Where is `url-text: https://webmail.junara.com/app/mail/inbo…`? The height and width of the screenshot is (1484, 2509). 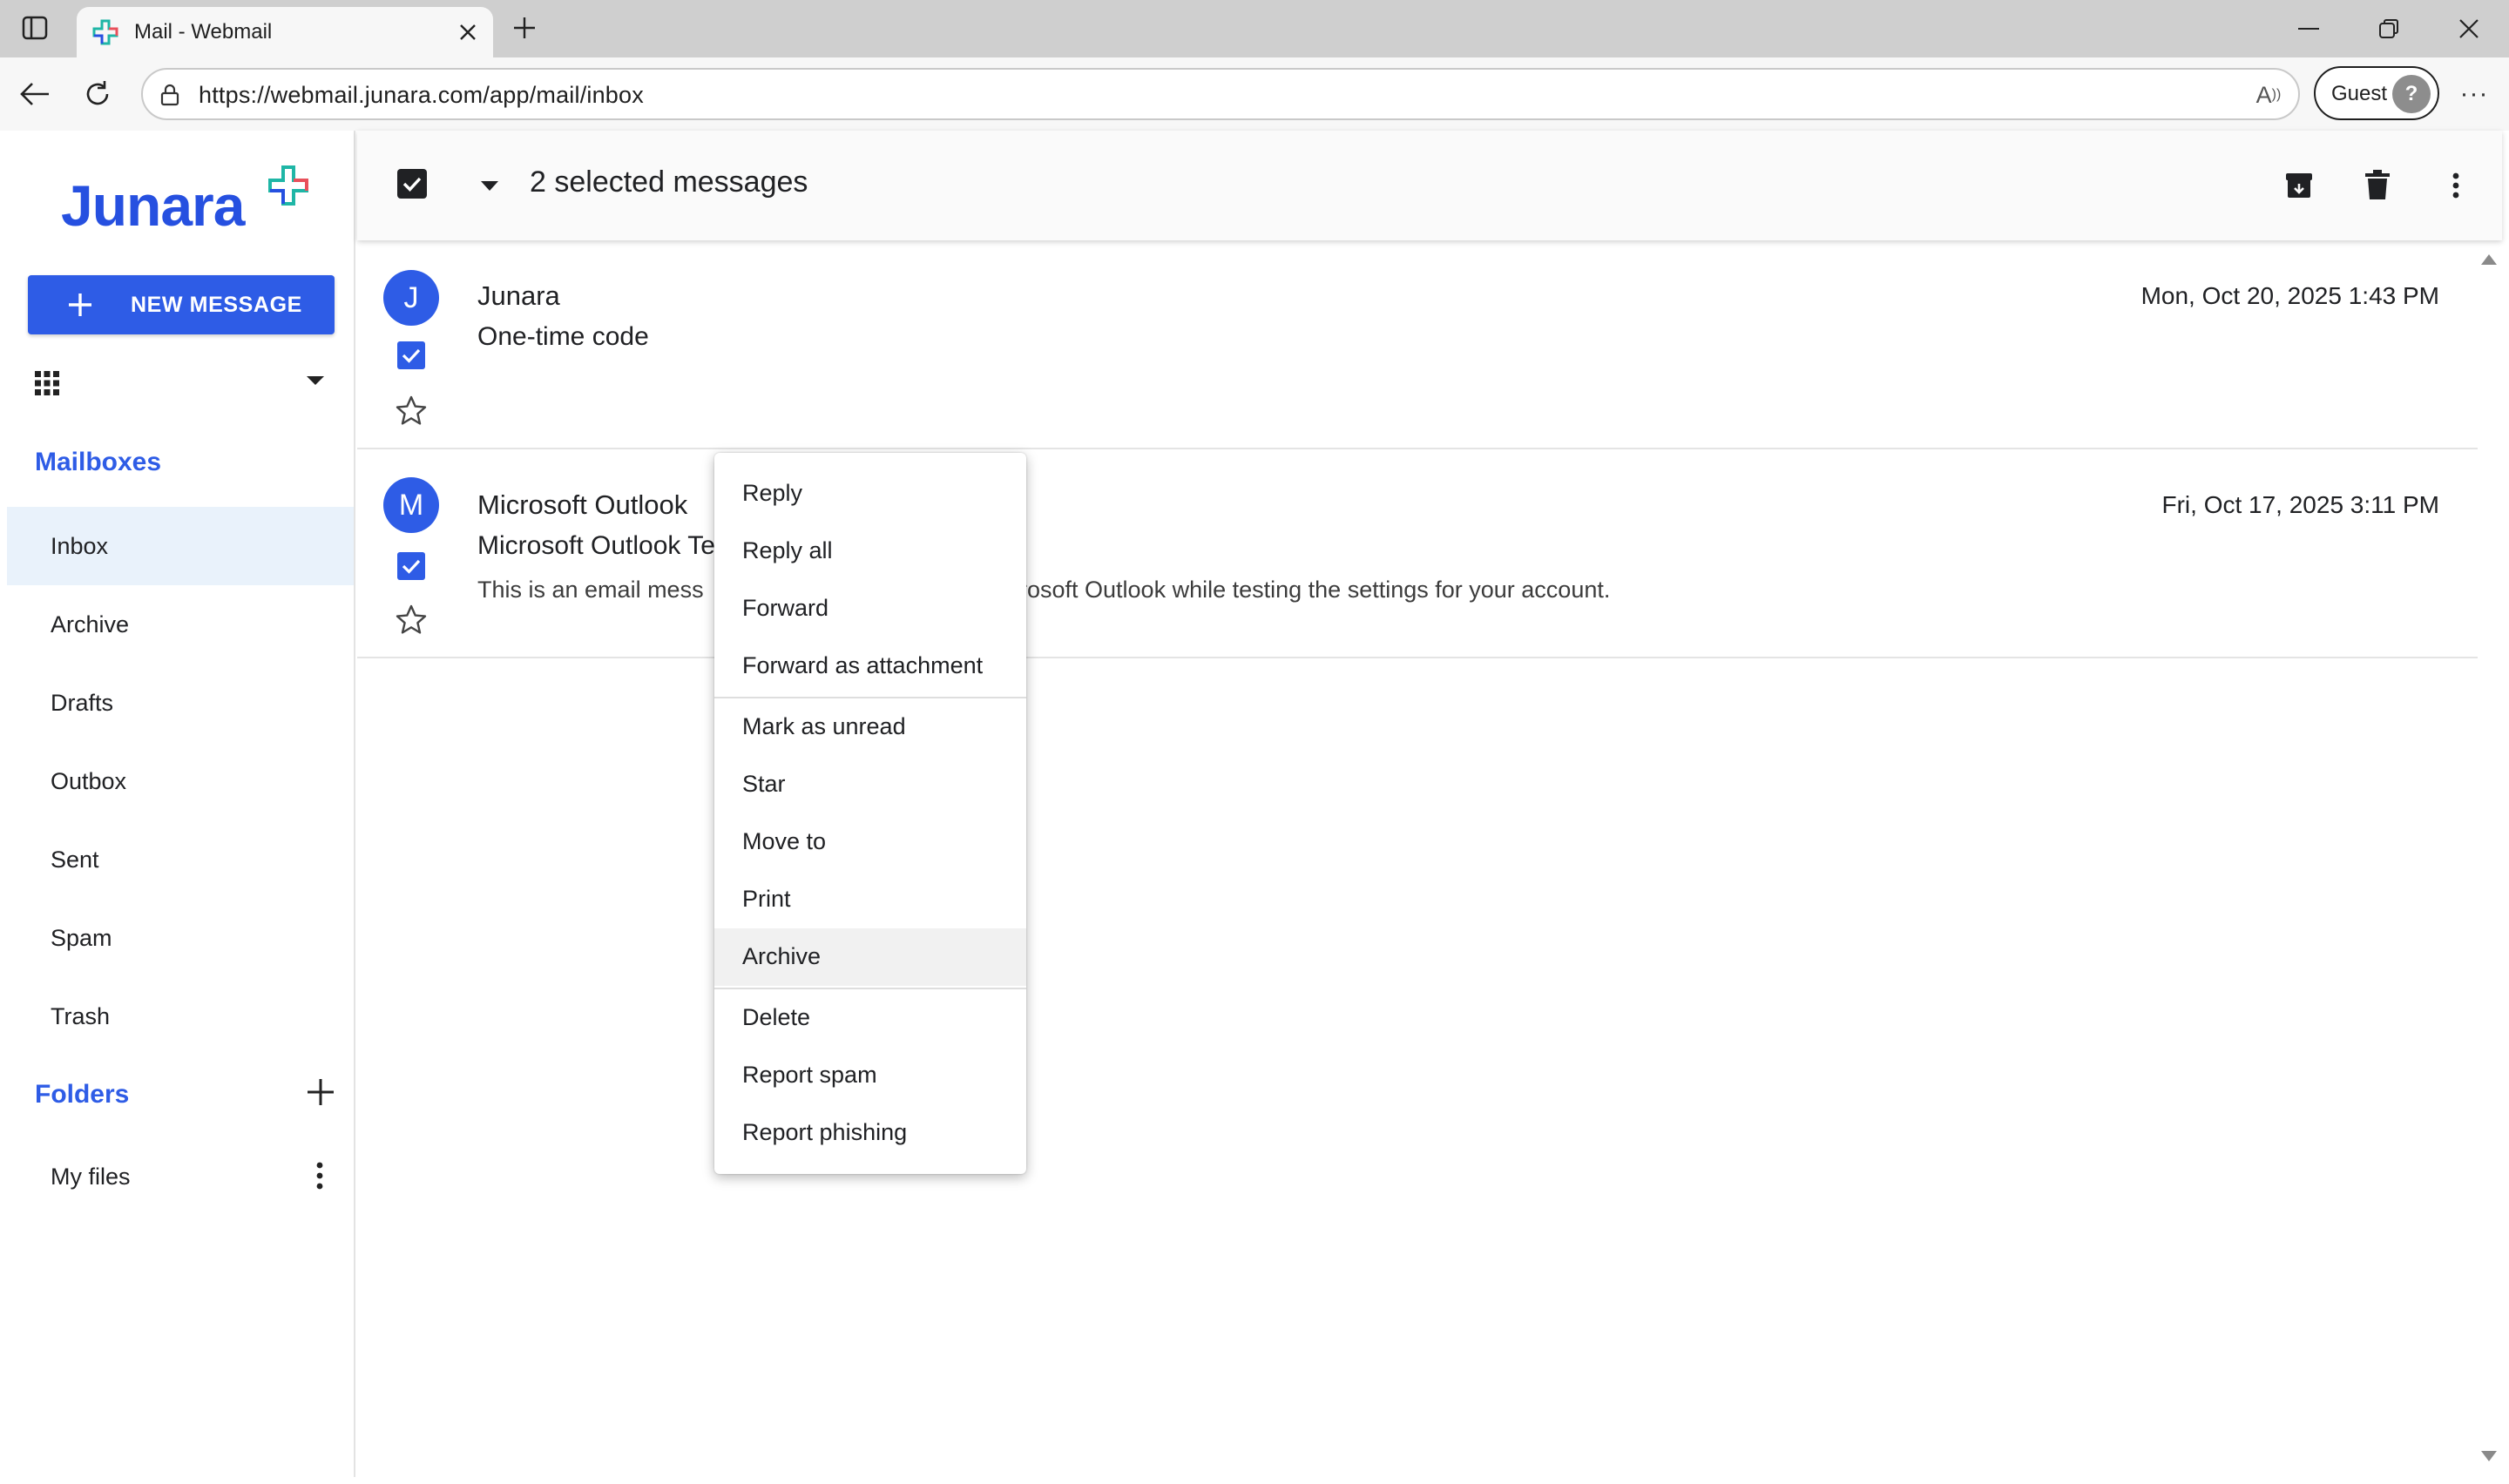
url-text: https://webmail.junara.com/app/mail/inbo… is located at coordinates (421, 95).